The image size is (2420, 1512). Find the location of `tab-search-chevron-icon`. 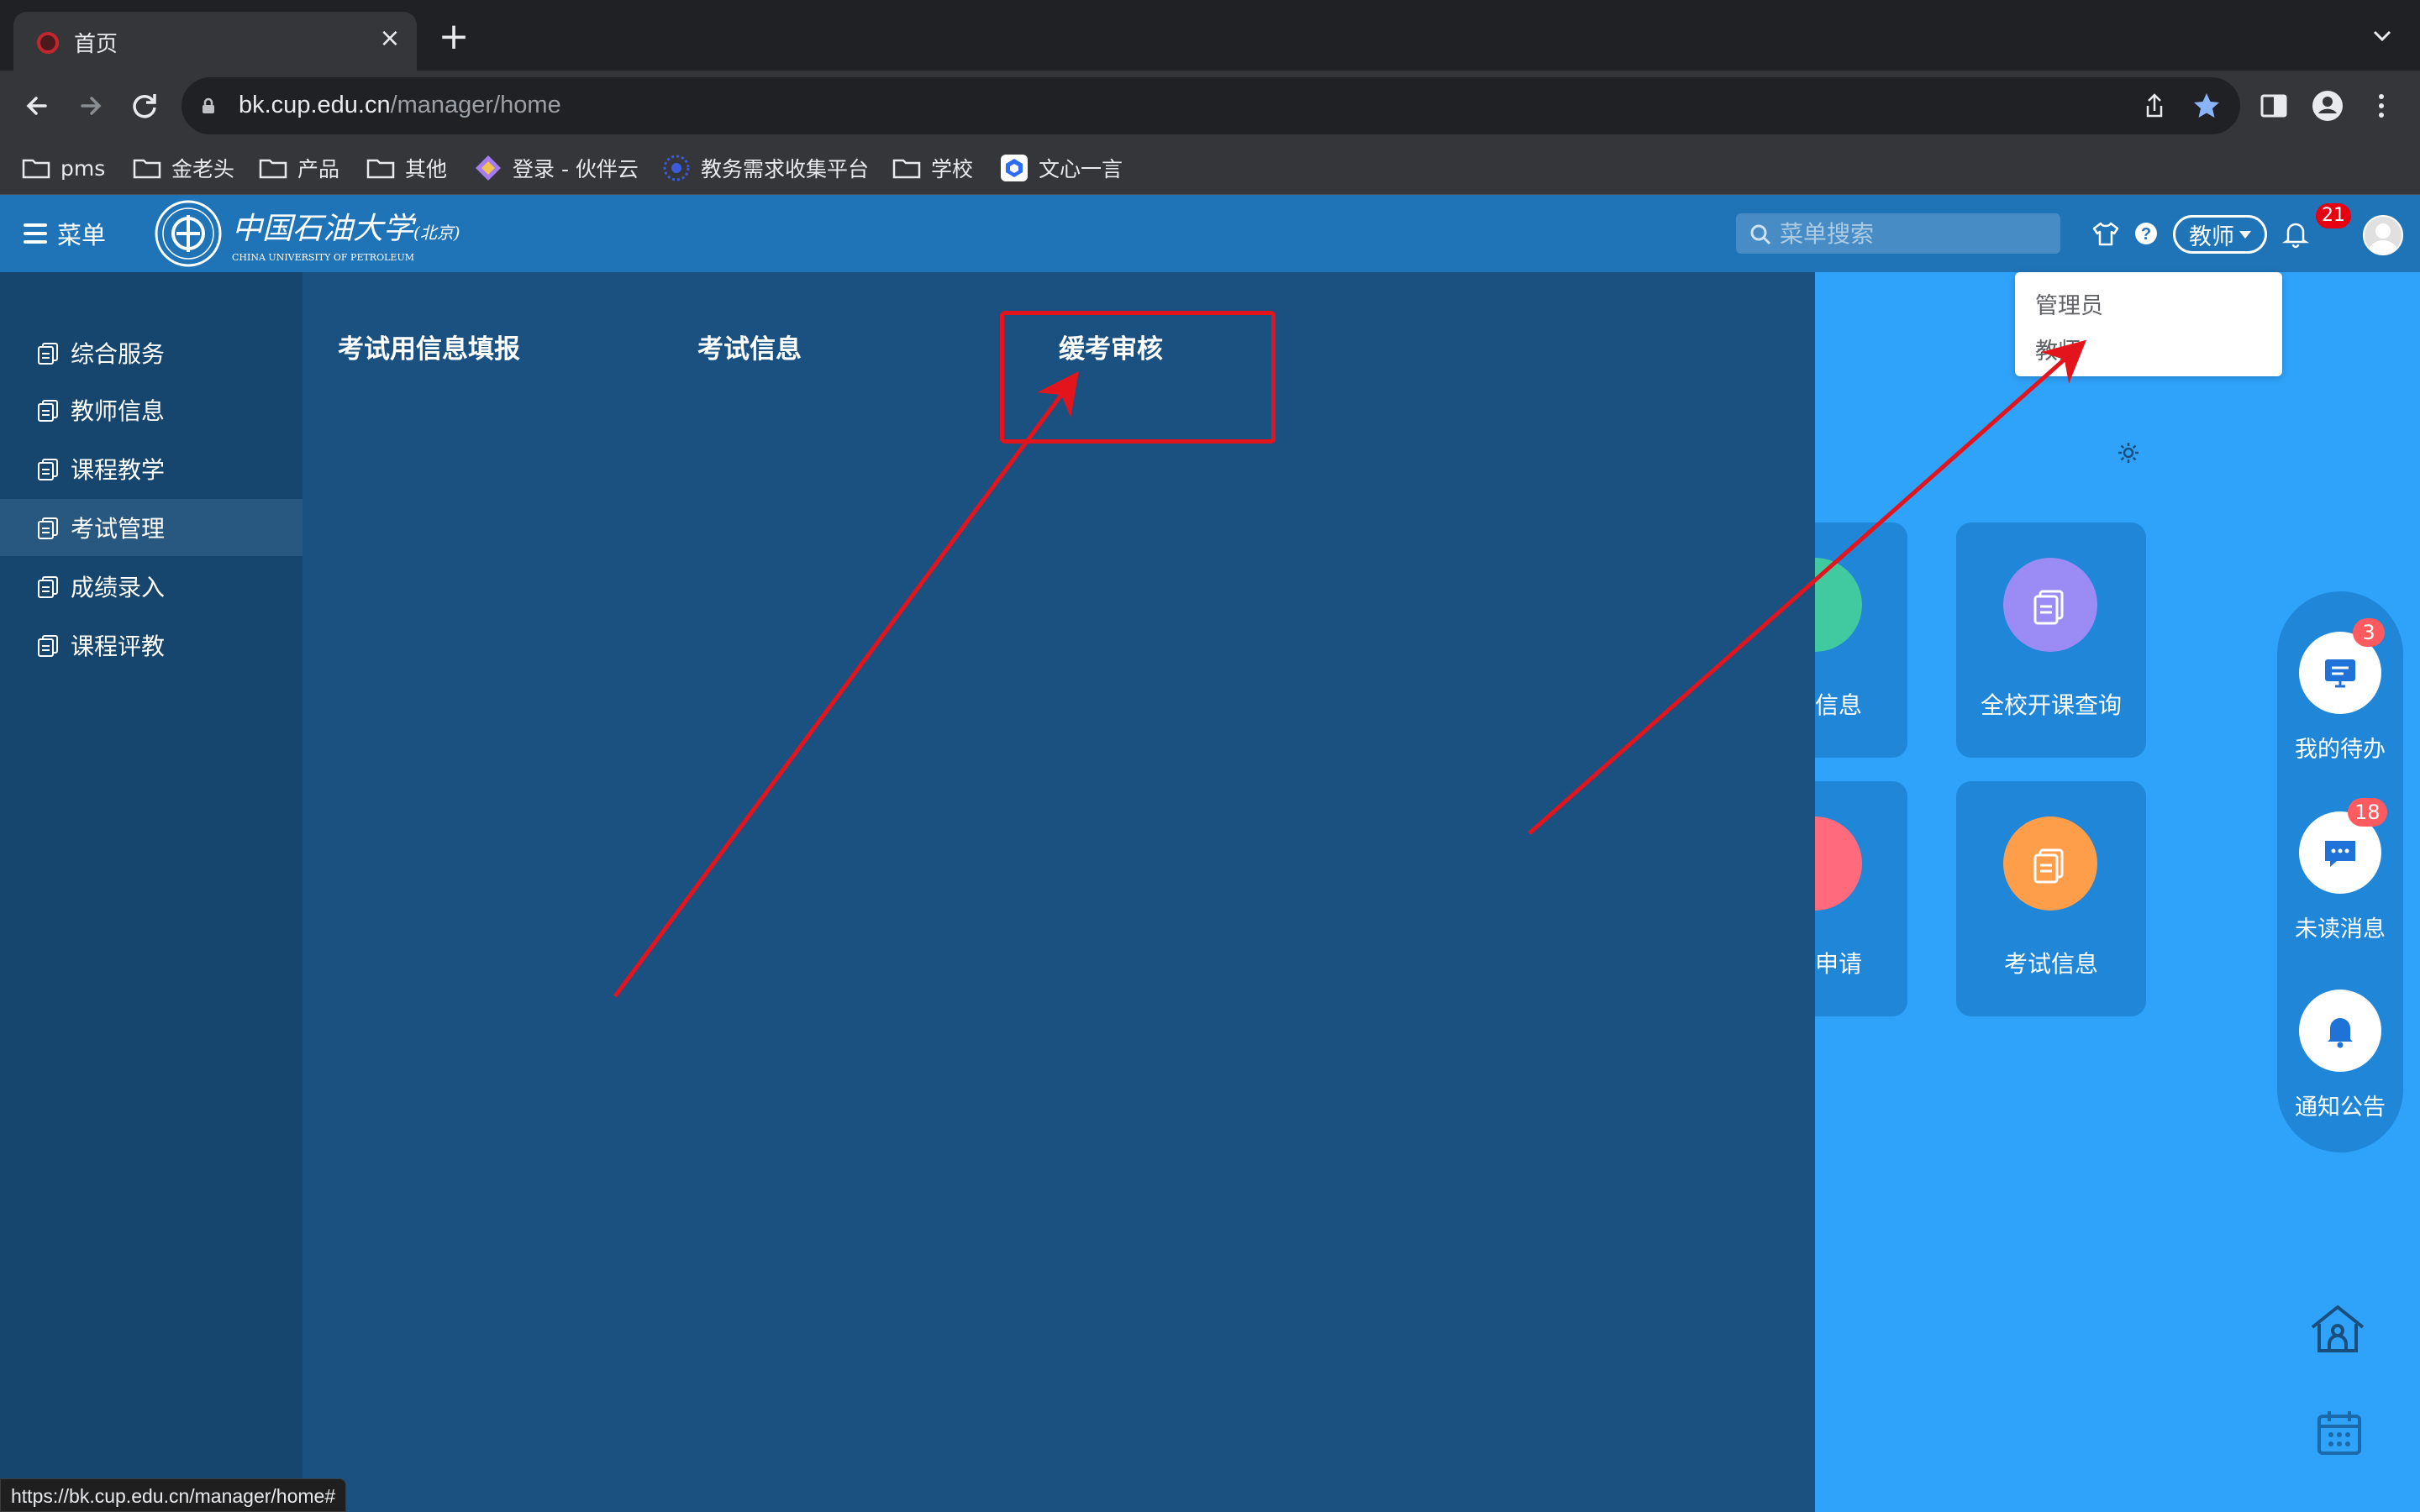

tab-search-chevron-icon is located at coordinates (2383, 36).